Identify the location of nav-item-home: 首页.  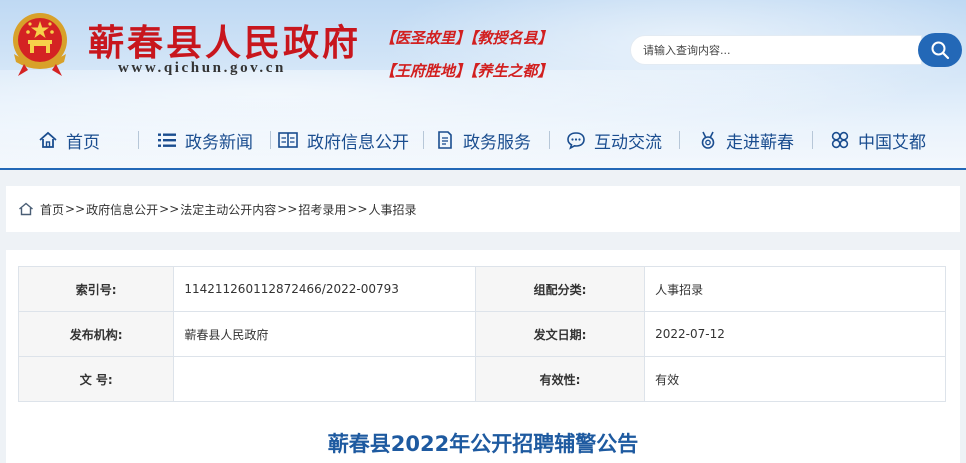
(69, 140).